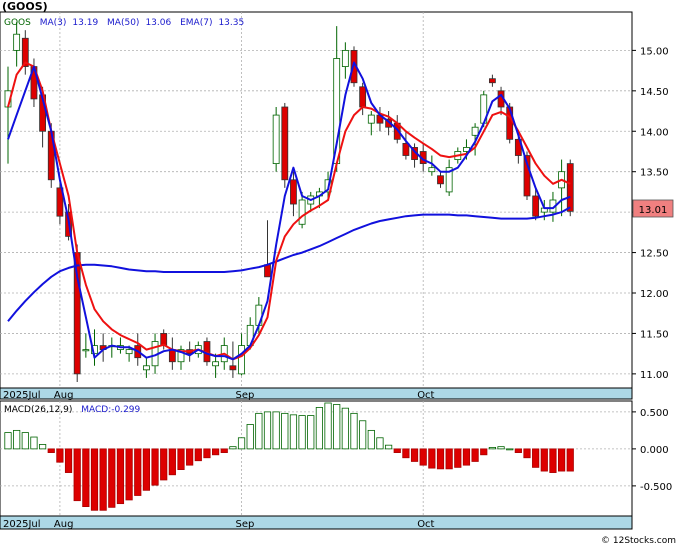  I want to click on price-x-label: Sep, so click(245, 395).